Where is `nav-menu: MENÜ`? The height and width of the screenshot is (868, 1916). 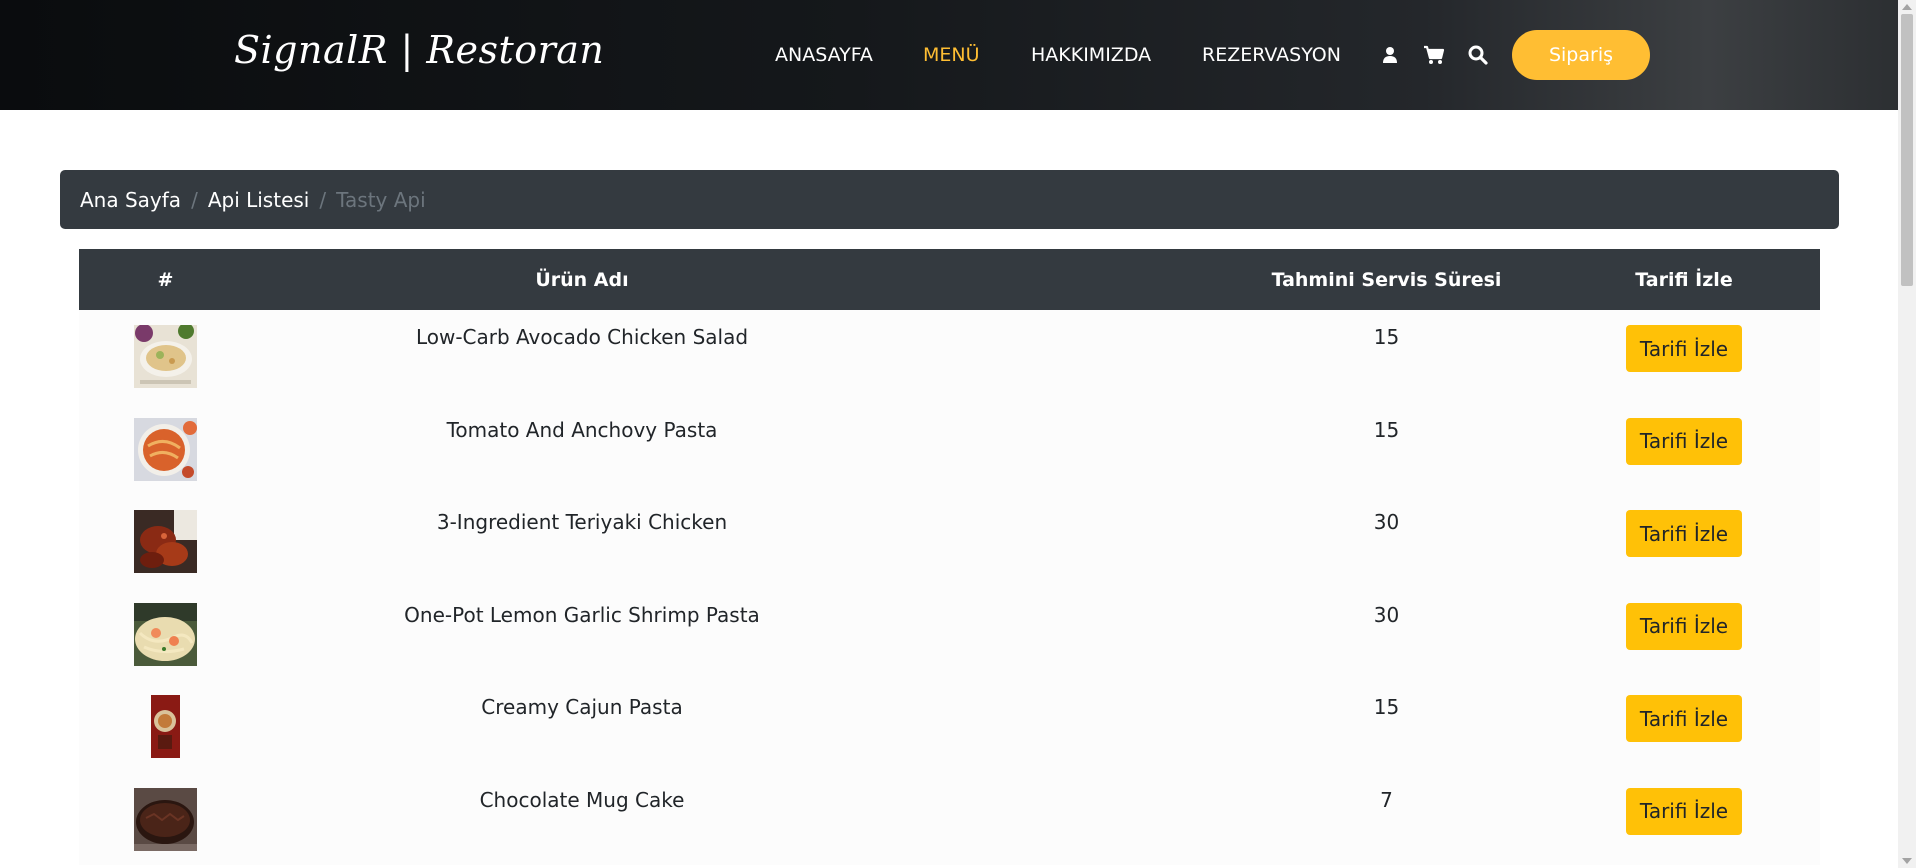
nav-menu: MENÜ is located at coordinates (951, 55).